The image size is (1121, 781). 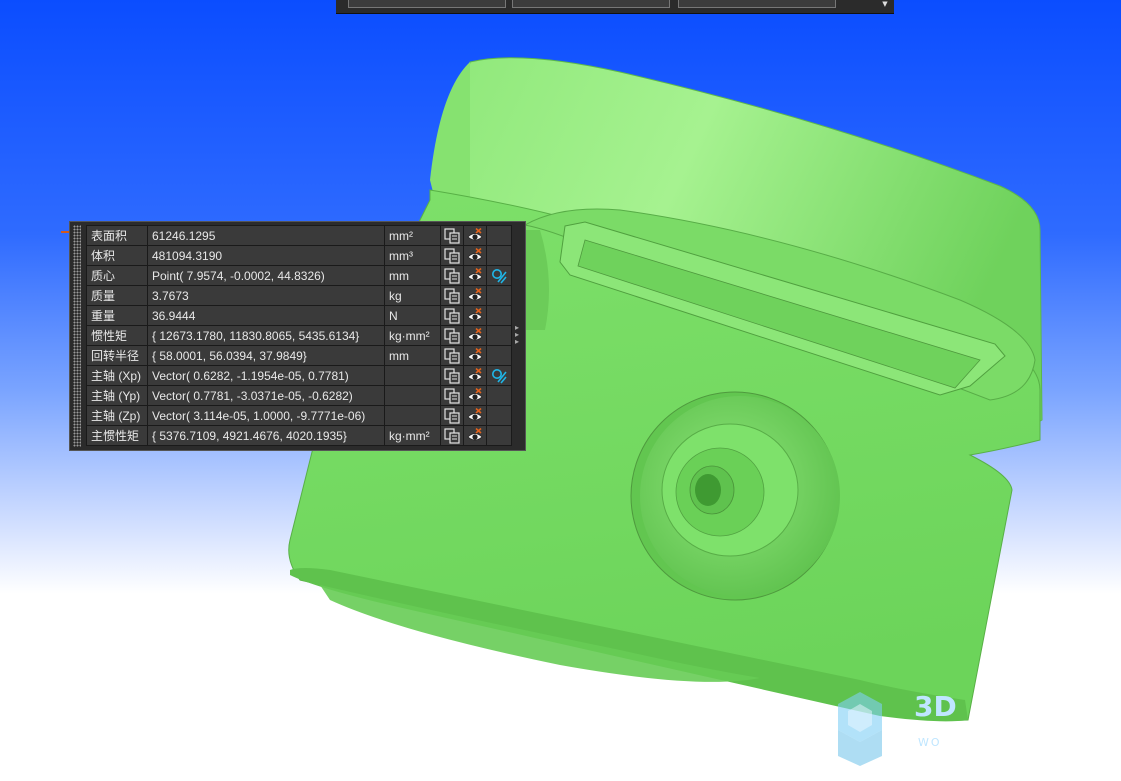 What do you see at coordinates (117, 235) in the screenshot?
I see `property-name: 表面积` at bounding box center [117, 235].